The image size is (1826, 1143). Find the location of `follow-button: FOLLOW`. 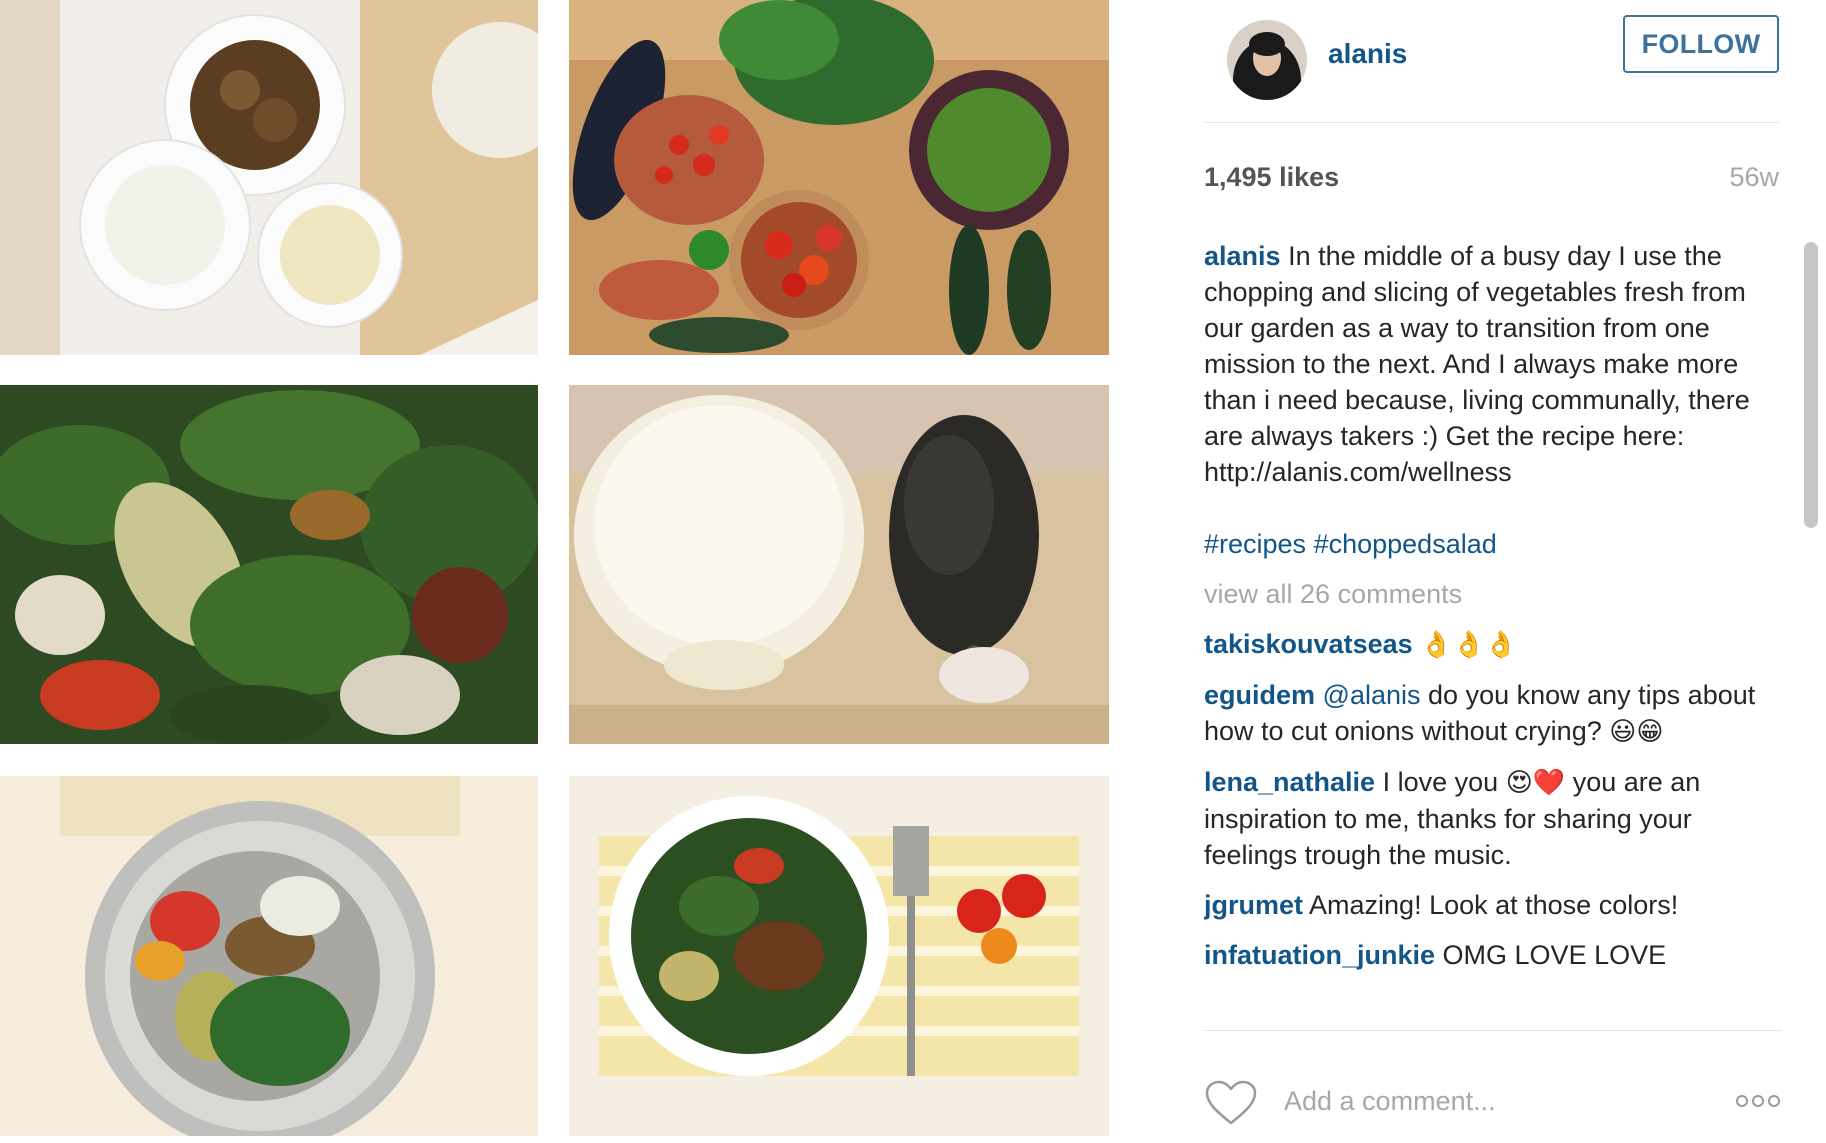

follow-button: FOLLOW is located at coordinates (1701, 44).